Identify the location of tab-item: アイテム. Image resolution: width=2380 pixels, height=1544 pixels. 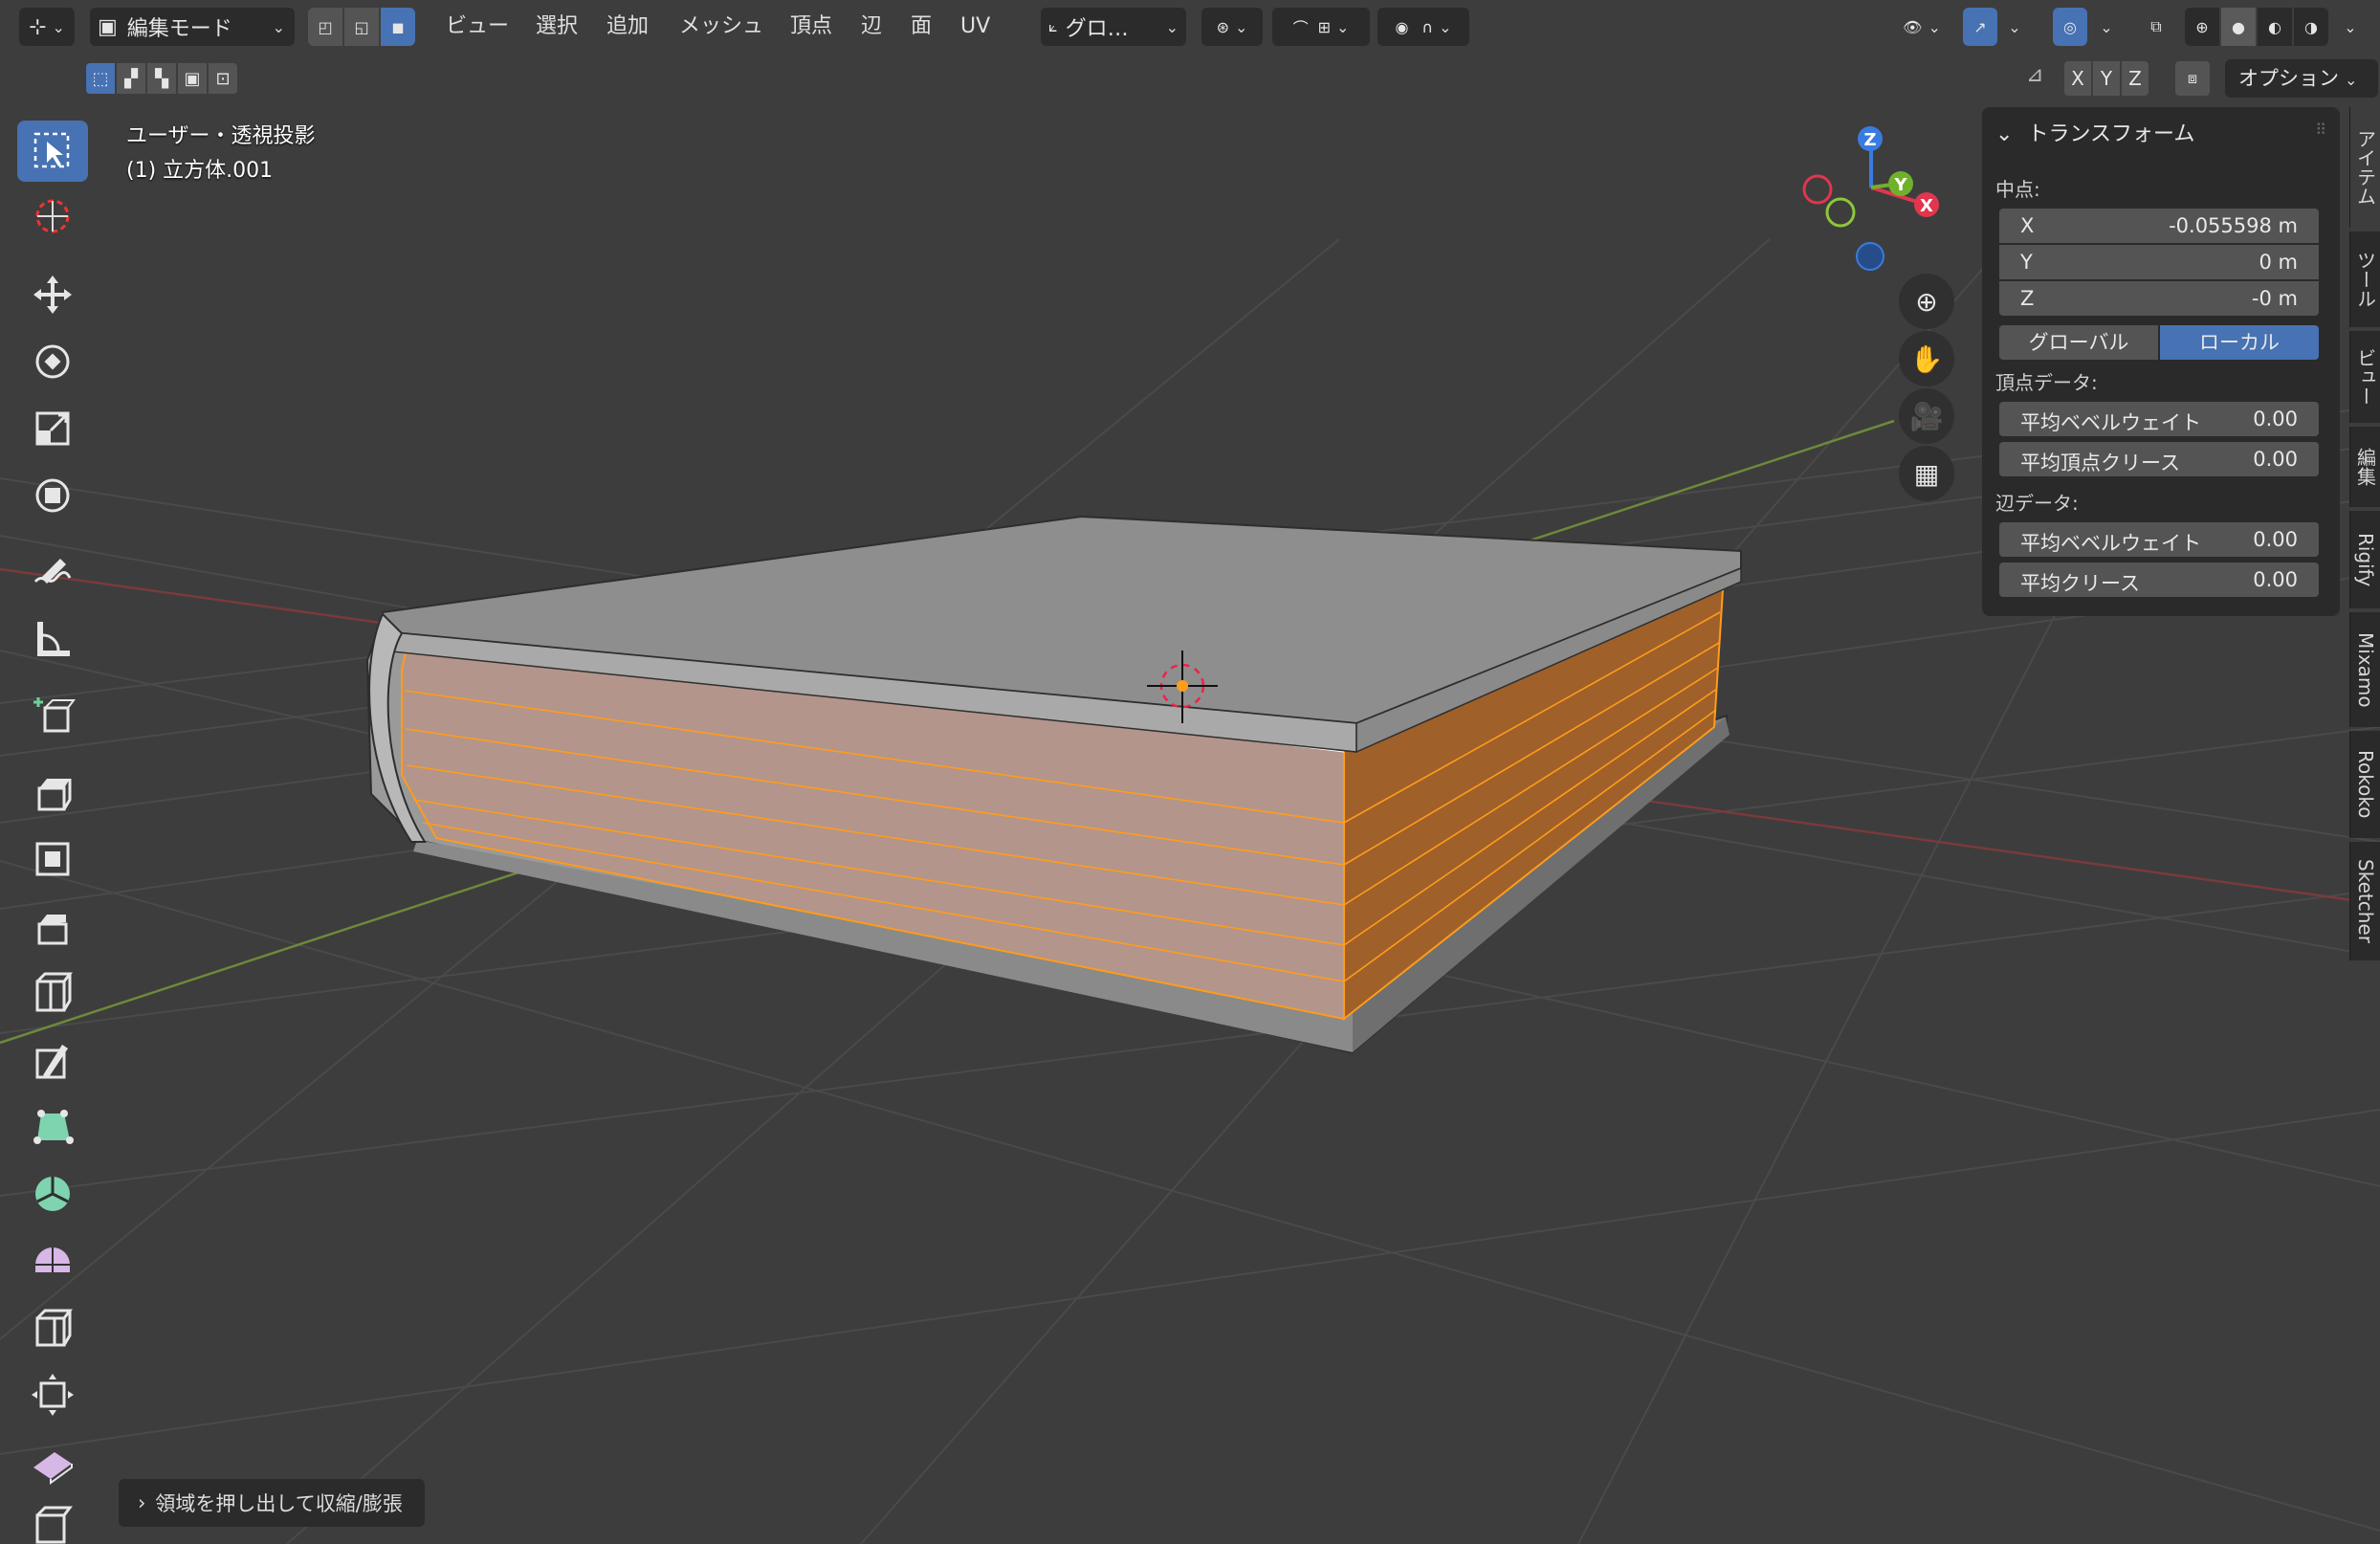
(2364, 167).